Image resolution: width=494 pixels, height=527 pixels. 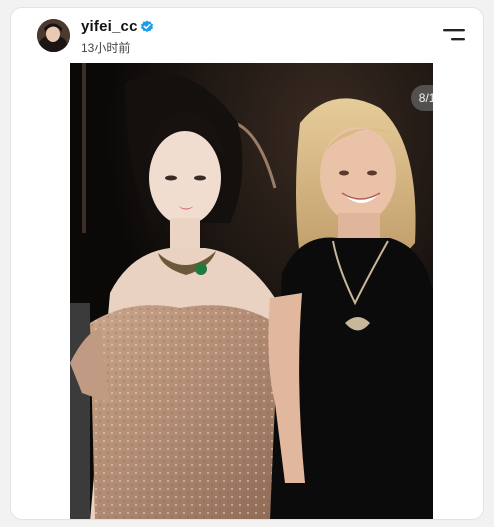 I want to click on post-timestamp: 13小时前, so click(x=106, y=48).